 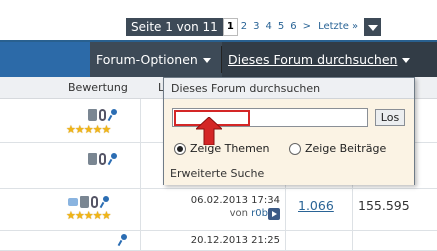 What do you see at coordinates (293, 27) in the screenshot?
I see `page-6-link: 6` at bounding box center [293, 27].